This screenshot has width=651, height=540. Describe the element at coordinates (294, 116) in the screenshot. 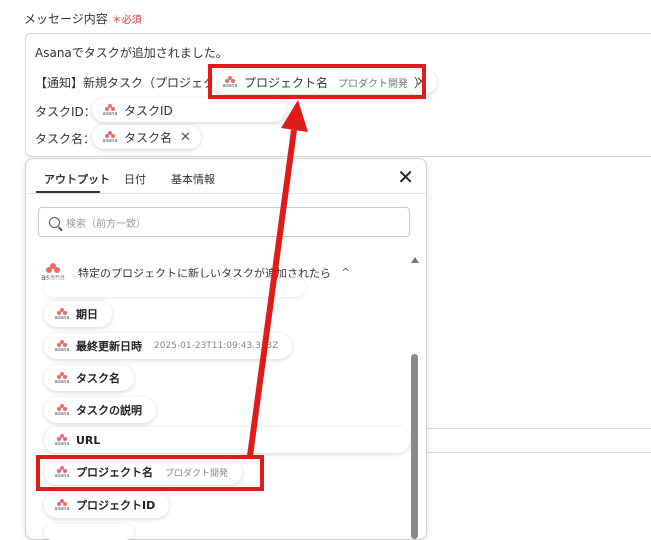

I see `arrow-head` at that location.